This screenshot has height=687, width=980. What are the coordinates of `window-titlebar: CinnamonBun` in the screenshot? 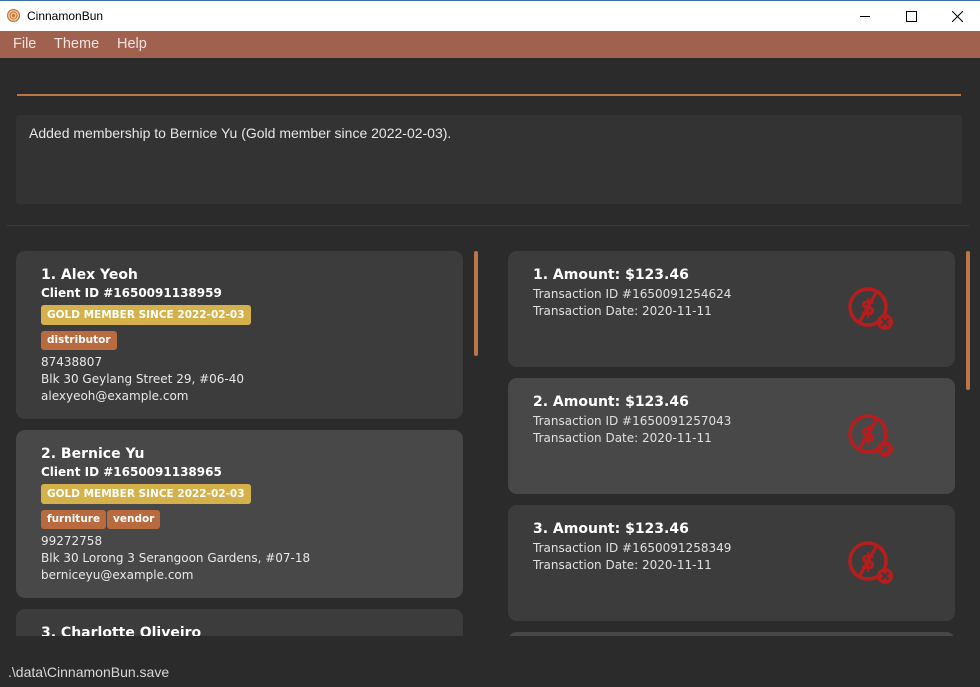 It's located at (490, 15).